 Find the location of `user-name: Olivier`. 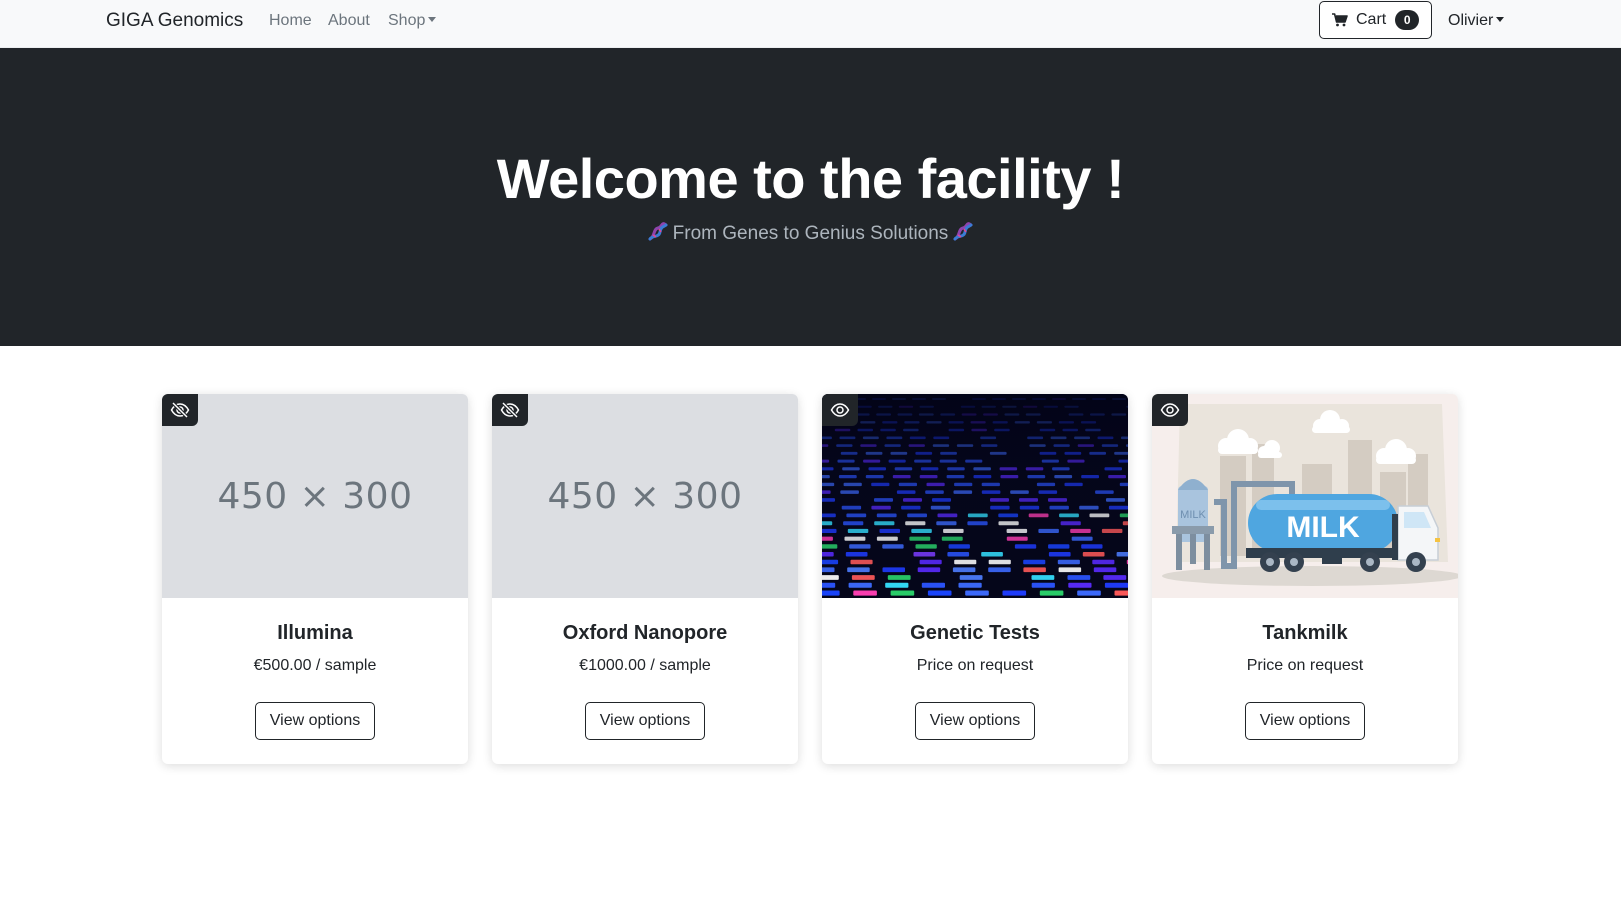

user-name: Olivier is located at coordinates (1471, 20).